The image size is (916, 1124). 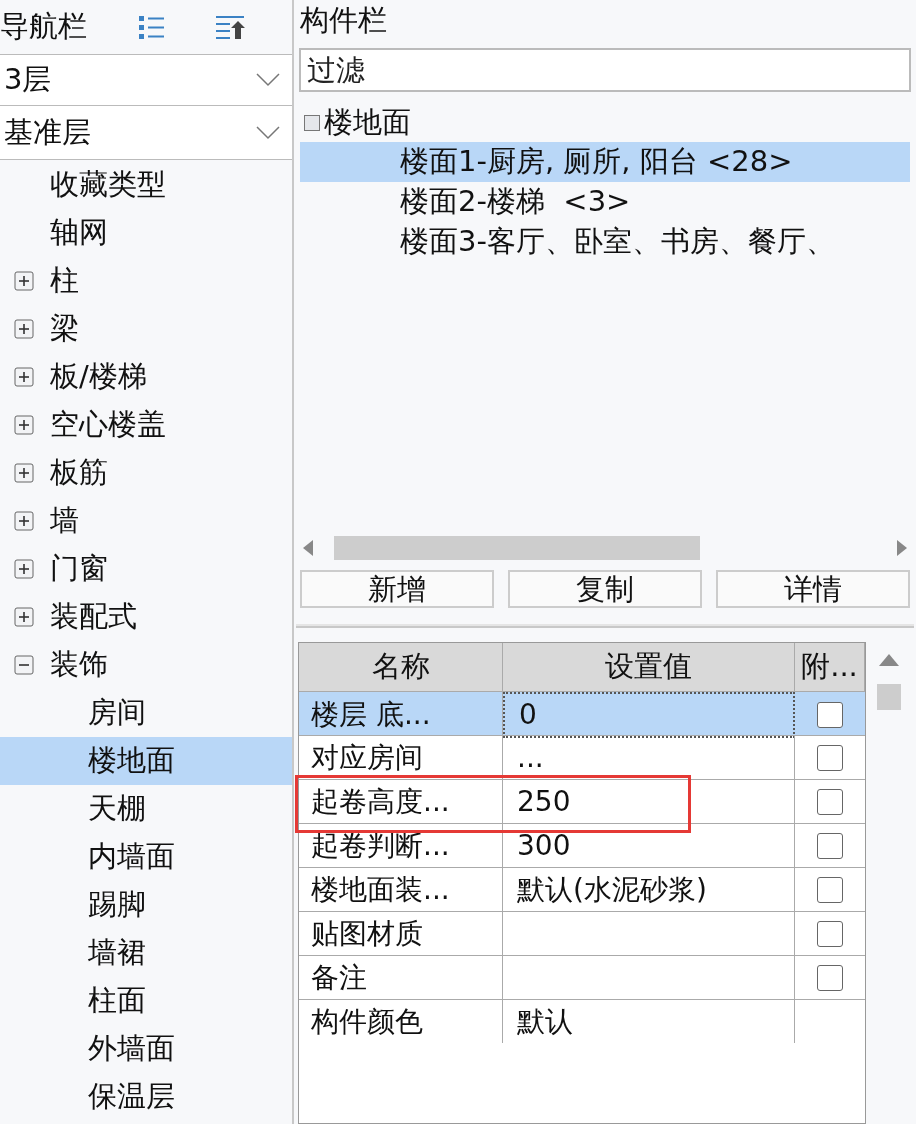 What do you see at coordinates (649, 1021) in the screenshot?
I see `table-cell: 默认` at bounding box center [649, 1021].